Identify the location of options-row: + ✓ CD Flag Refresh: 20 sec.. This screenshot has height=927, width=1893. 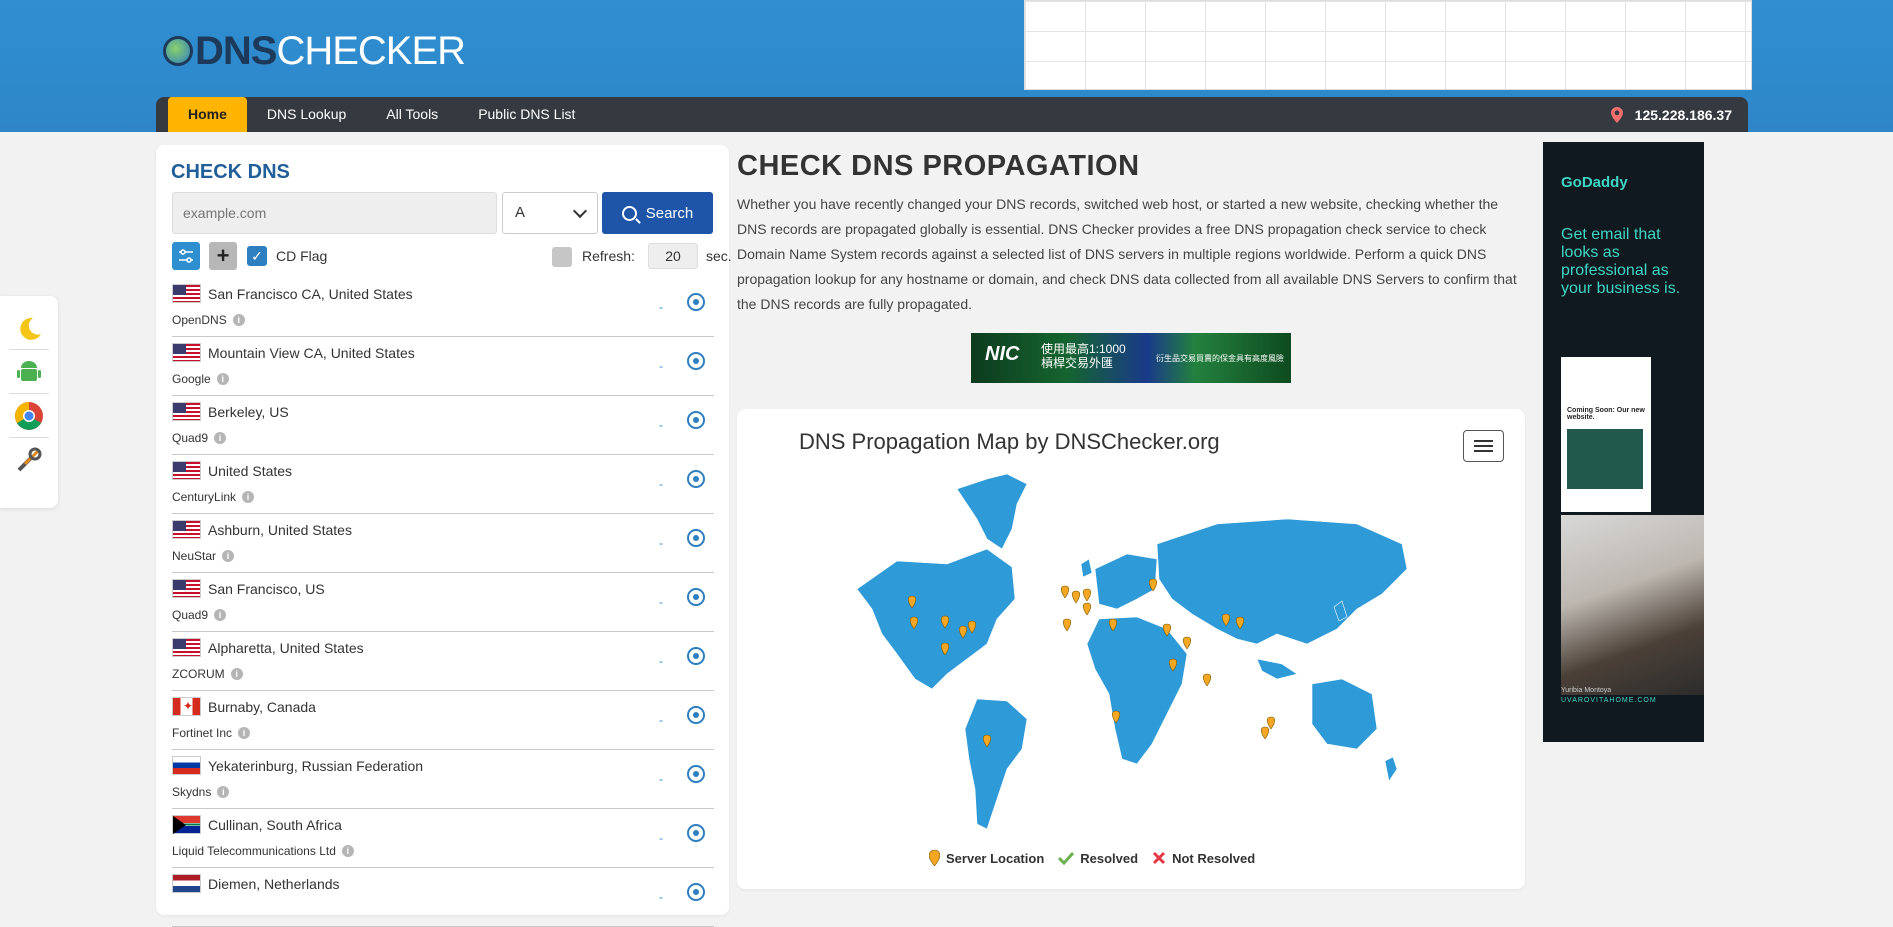
(452, 256).